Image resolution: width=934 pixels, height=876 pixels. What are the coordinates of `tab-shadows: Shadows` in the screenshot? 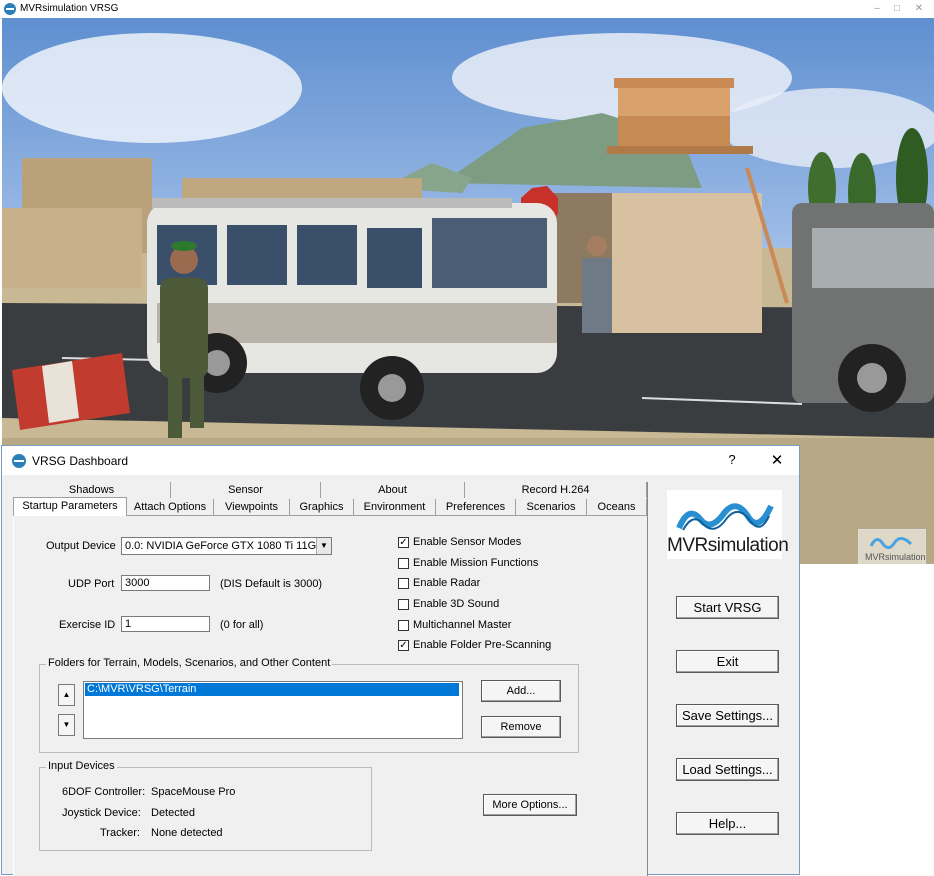 It's located at (92, 490).